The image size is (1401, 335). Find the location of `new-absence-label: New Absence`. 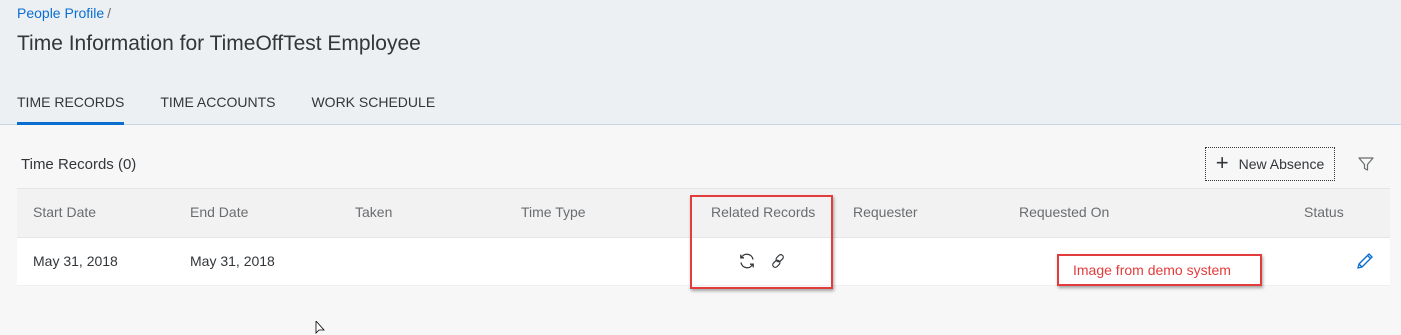

new-absence-label: New Absence is located at coordinates (1281, 164).